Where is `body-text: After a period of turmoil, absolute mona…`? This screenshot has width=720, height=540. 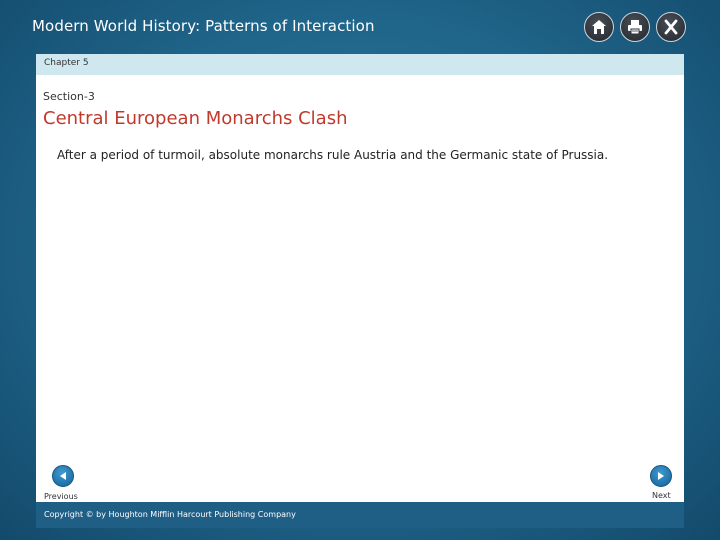
body-text: After a period of turmoil, absolute mona… is located at coordinates (333, 155).